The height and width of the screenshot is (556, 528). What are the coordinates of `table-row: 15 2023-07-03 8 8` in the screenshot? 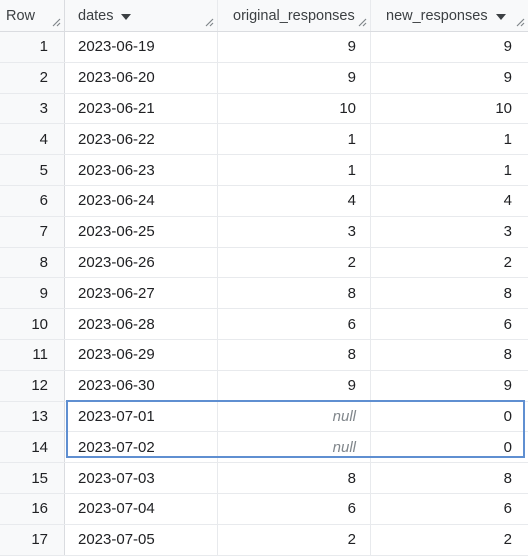 It's located at (264, 478).